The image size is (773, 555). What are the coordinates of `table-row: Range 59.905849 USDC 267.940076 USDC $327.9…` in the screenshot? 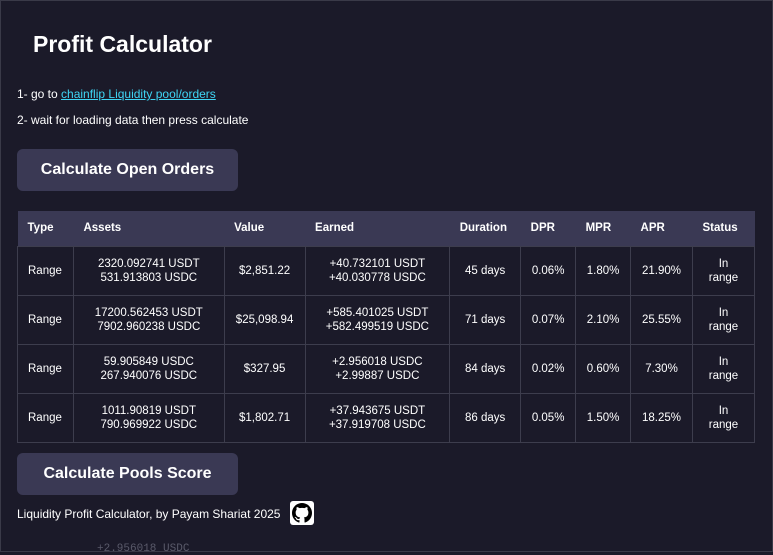 It's located at (386, 368).